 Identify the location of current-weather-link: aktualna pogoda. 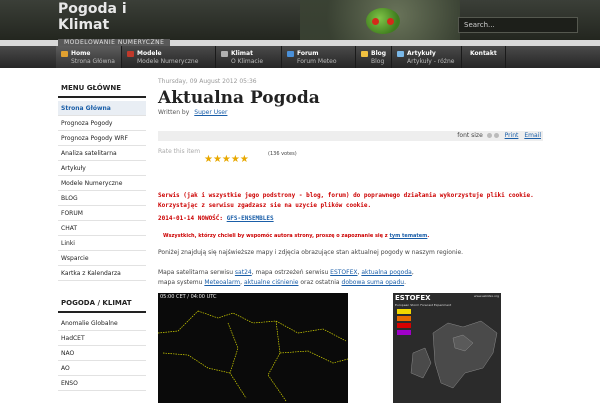
(386, 272).